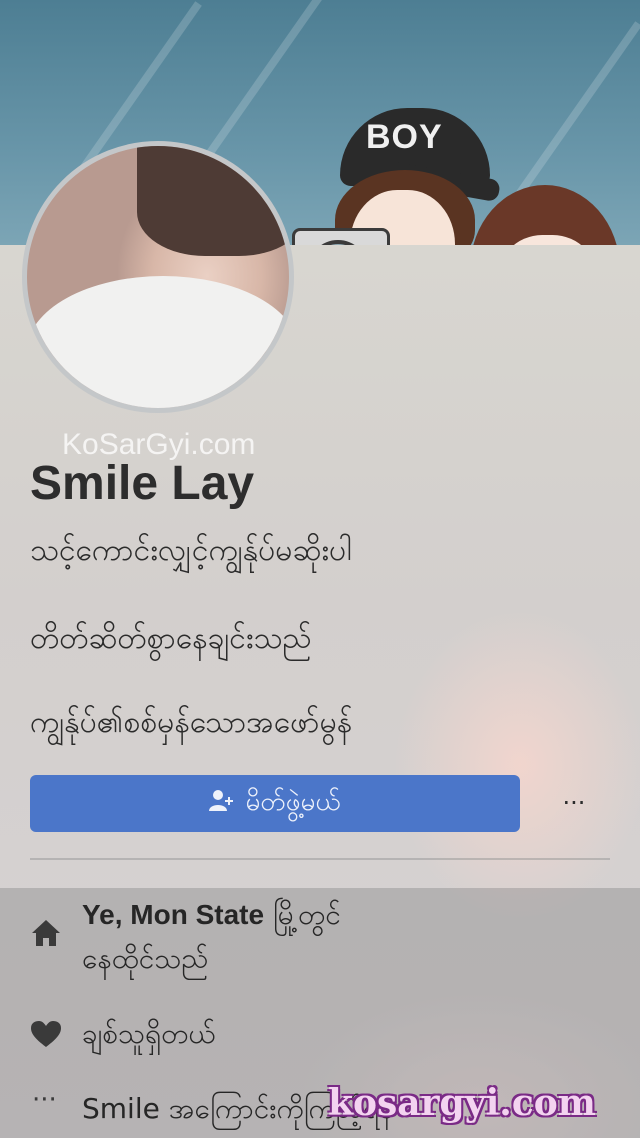 The width and height of the screenshot is (640, 1138). What do you see at coordinates (158, 277) in the screenshot?
I see `profile-avatar` at bounding box center [158, 277].